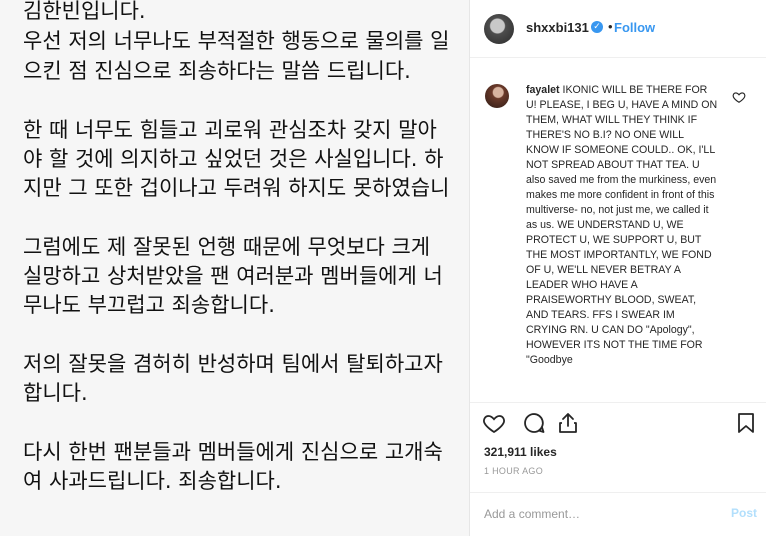 This screenshot has height=536, width=766. I want to click on post-comment-button: Post, so click(744, 513).